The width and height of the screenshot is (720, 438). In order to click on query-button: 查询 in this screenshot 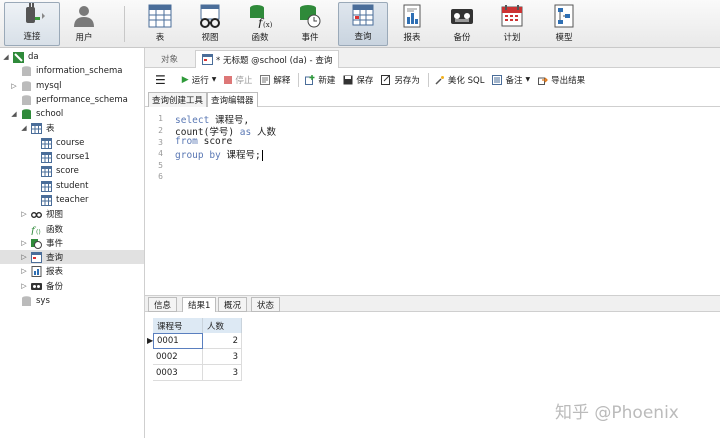, I will do `click(363, 24)`.